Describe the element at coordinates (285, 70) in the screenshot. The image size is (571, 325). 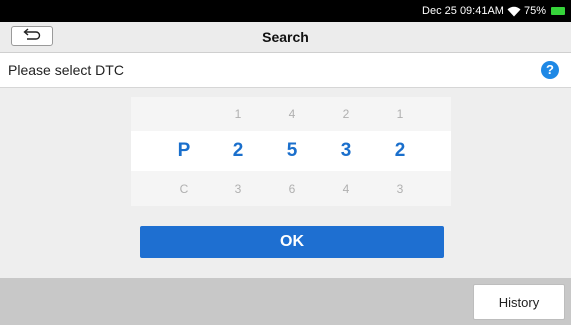
I see `prompt-bar: Please select DTC ?` at that location.